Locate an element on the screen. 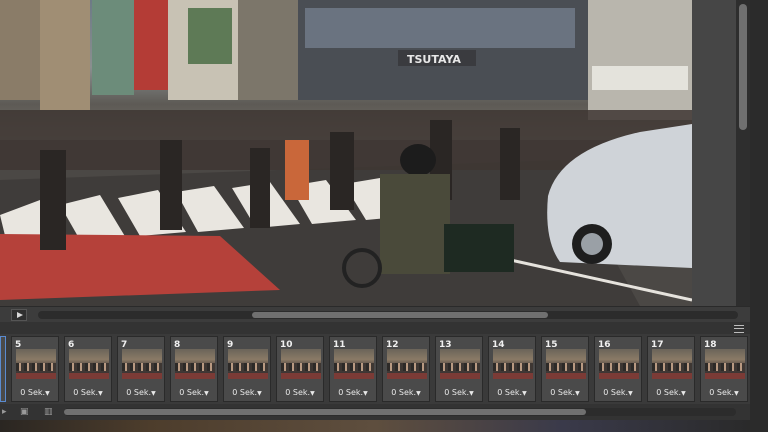 The height and width of the screenshot is (432, 768). animation-frame: 18 0 Sek.▼ is located at coordinates (724, 369).